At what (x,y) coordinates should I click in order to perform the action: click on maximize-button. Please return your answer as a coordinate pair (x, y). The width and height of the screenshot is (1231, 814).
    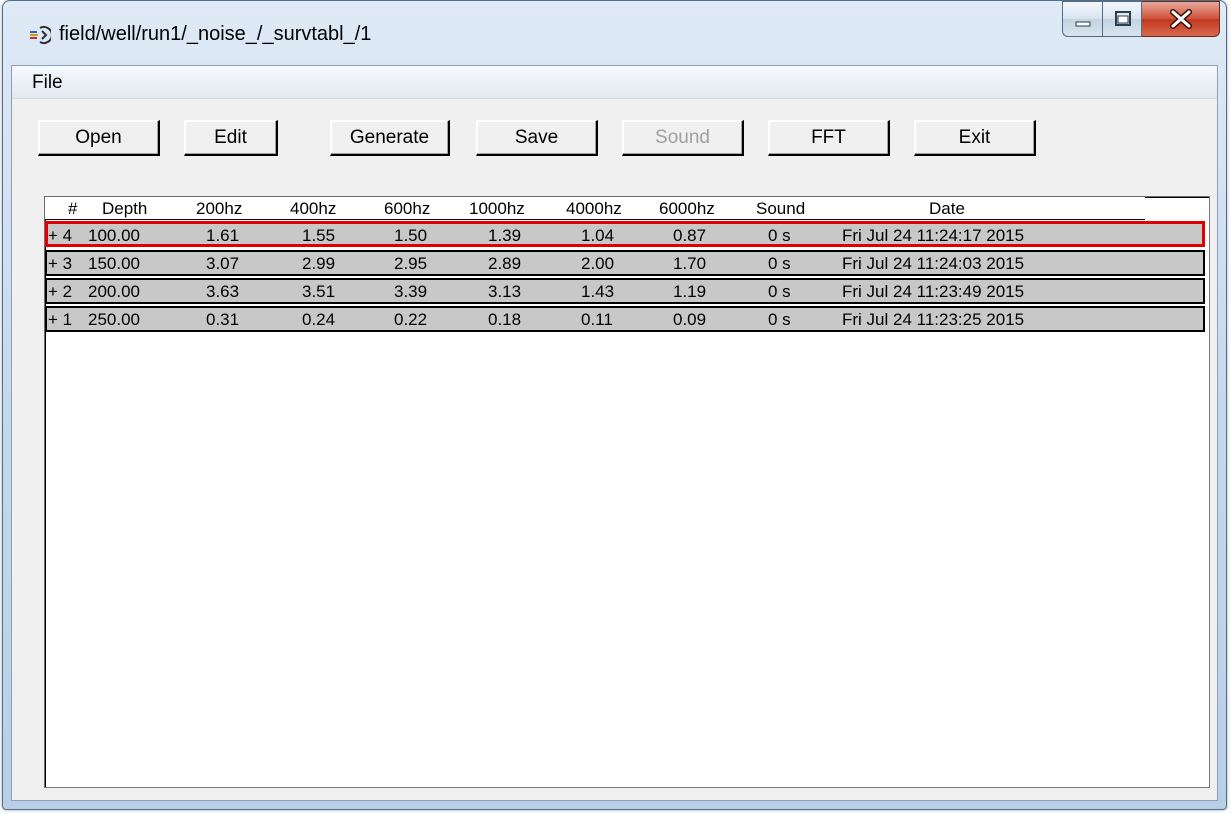
    Looking at the image, I should click on (1122, 19).